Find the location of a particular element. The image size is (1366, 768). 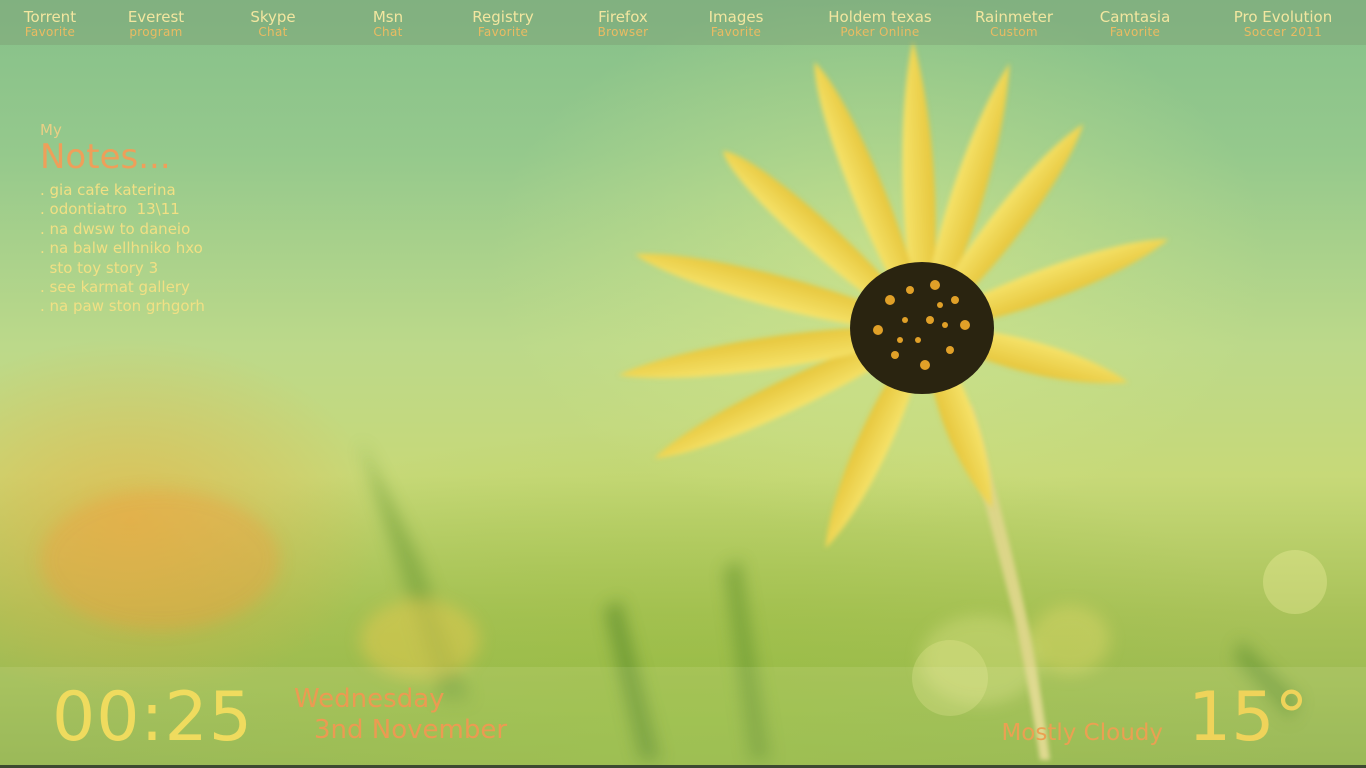

launcher-images: Images Favorite is located at coordinates (736, 24).